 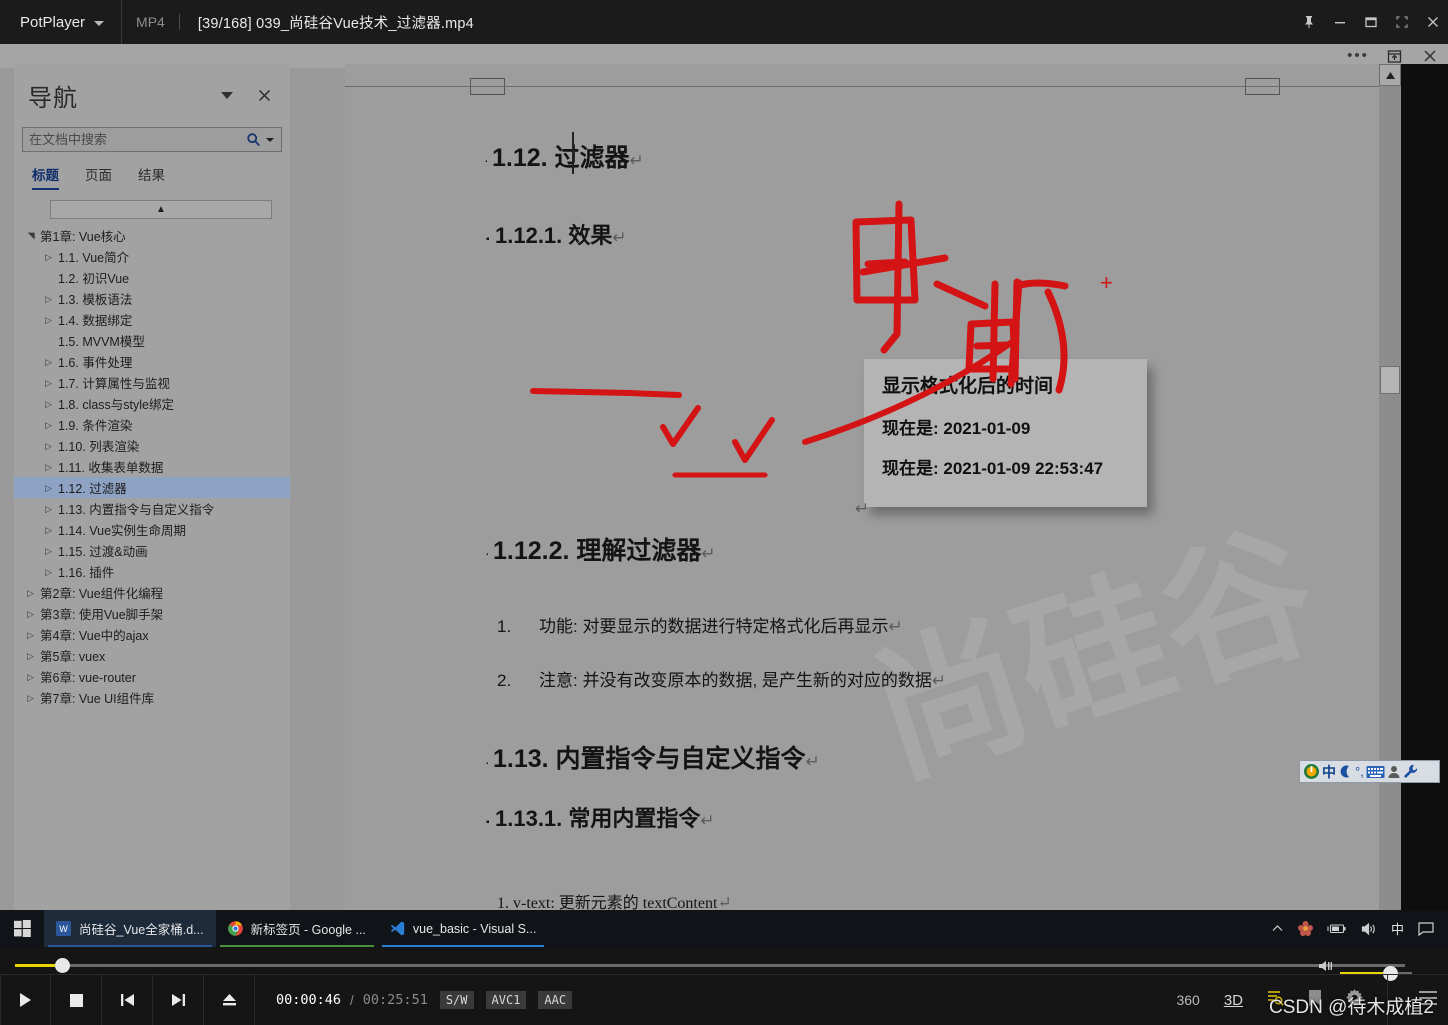 What do you see at coordinates (99, 23) in the screenshot?
I see `chevron-down-icon` at bounding box center [99, 23].